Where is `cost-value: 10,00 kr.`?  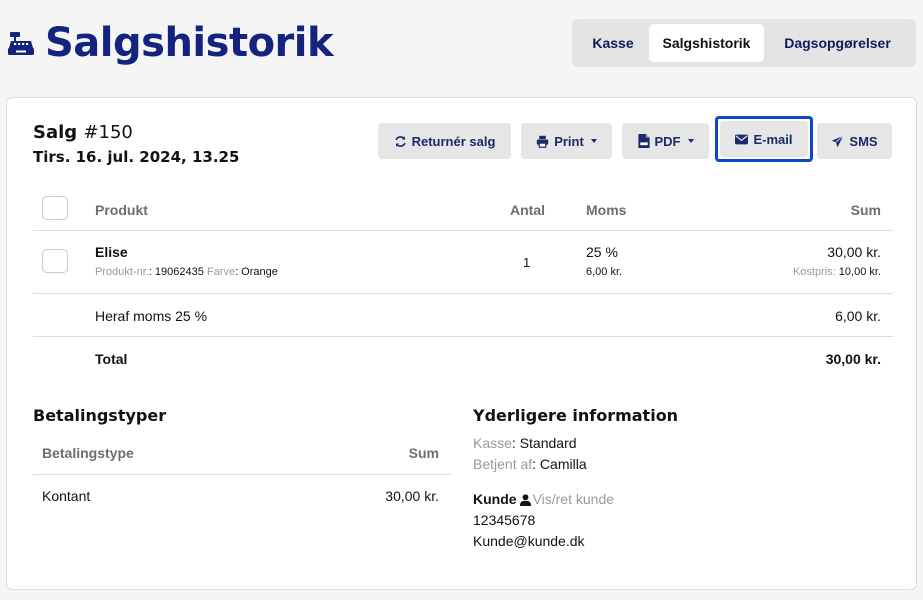
cost-value: 10,00 kr. is located at coordinates (858, 272).